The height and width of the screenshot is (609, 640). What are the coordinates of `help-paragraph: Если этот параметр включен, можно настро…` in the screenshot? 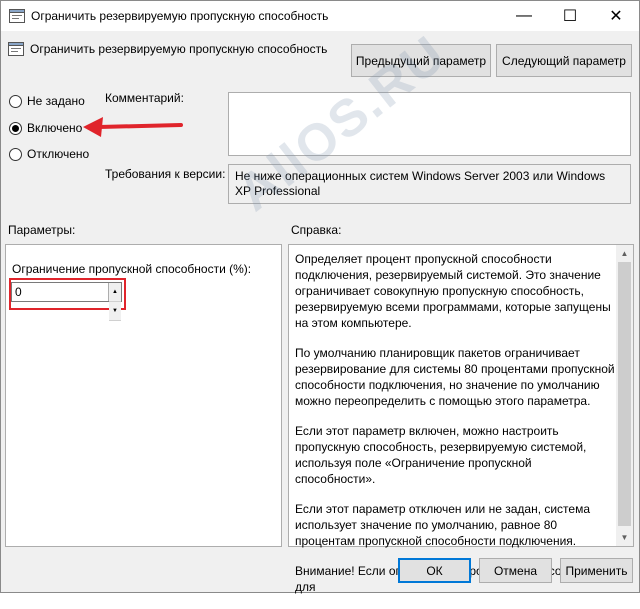 It's located at (441, 455).